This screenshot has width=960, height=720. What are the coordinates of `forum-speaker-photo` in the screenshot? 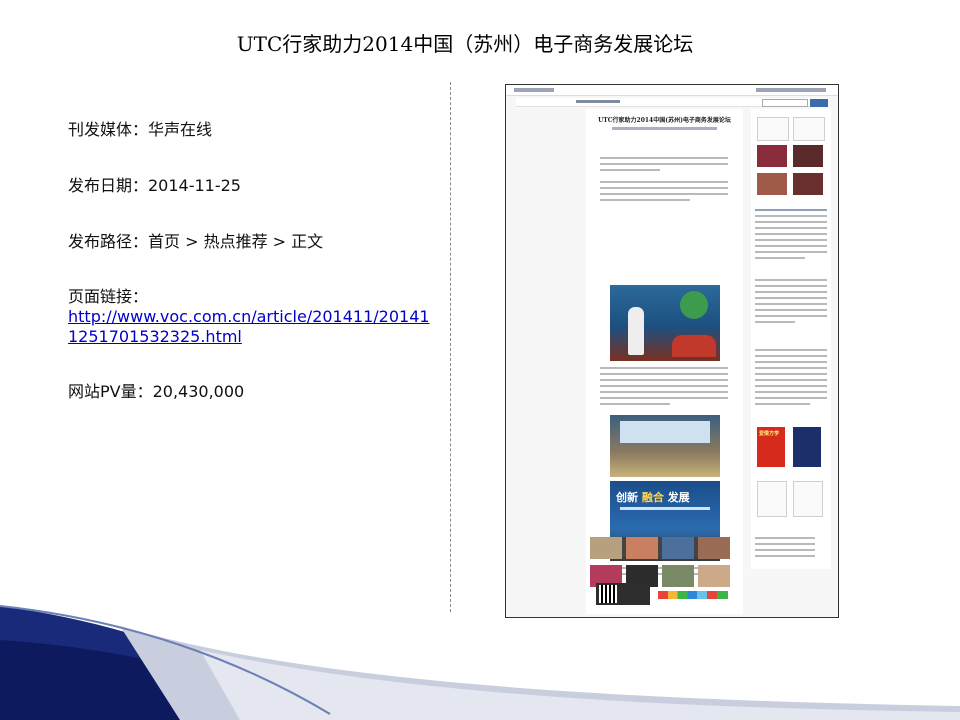 It's located at (665, 323).